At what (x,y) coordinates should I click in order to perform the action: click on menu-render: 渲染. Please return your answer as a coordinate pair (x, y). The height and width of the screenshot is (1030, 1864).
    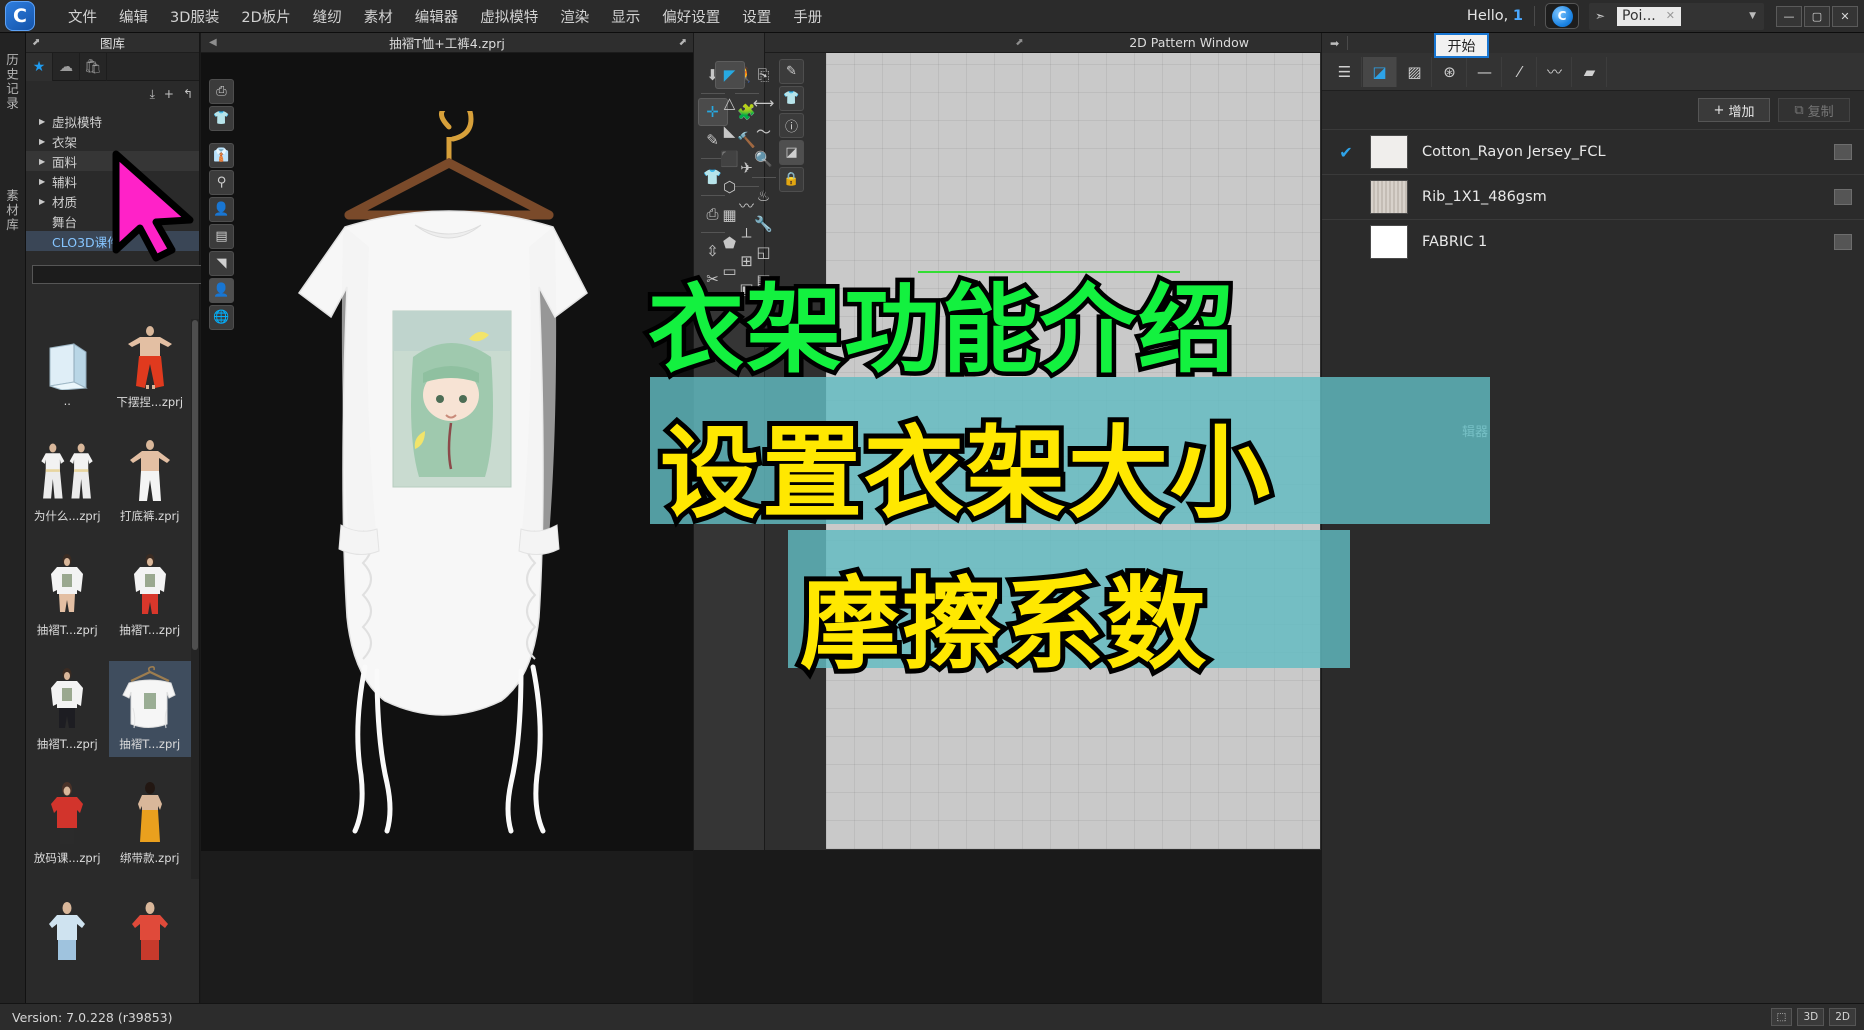
    Looking at the image, I should click on (574, 16).